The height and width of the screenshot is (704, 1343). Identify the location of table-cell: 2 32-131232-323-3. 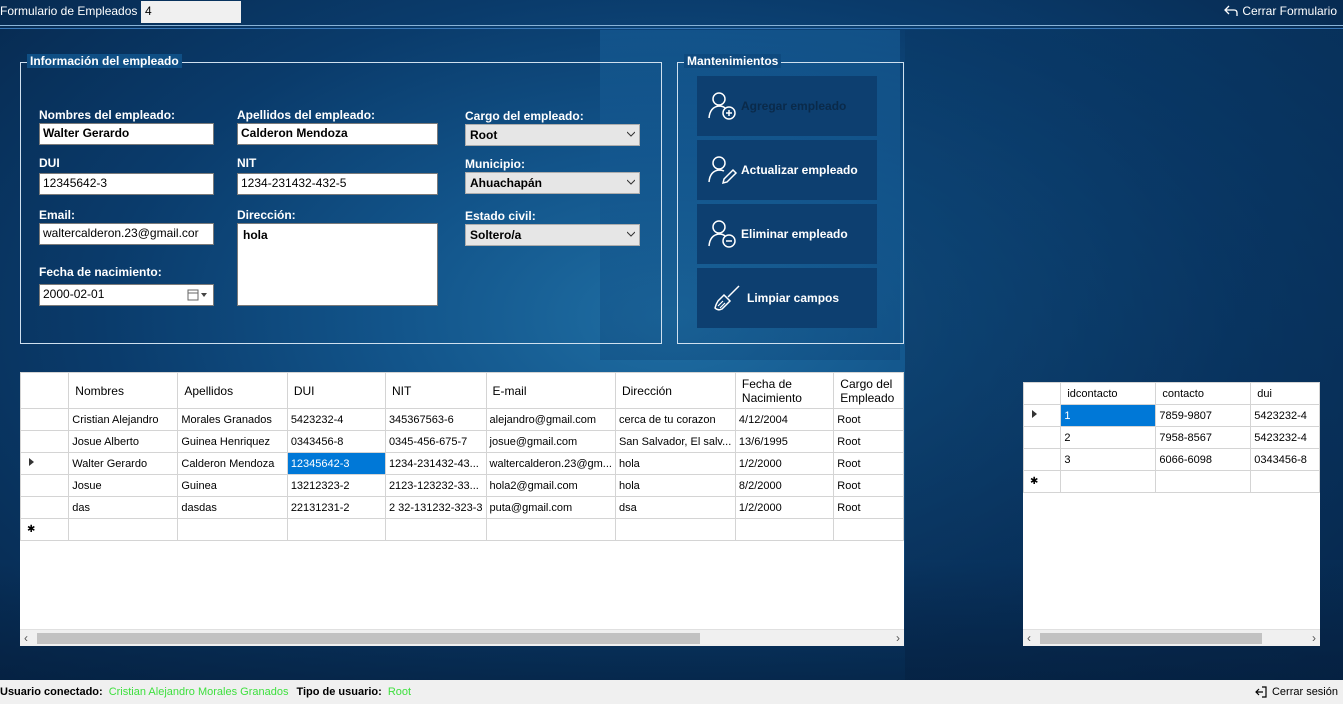
(435, 507).